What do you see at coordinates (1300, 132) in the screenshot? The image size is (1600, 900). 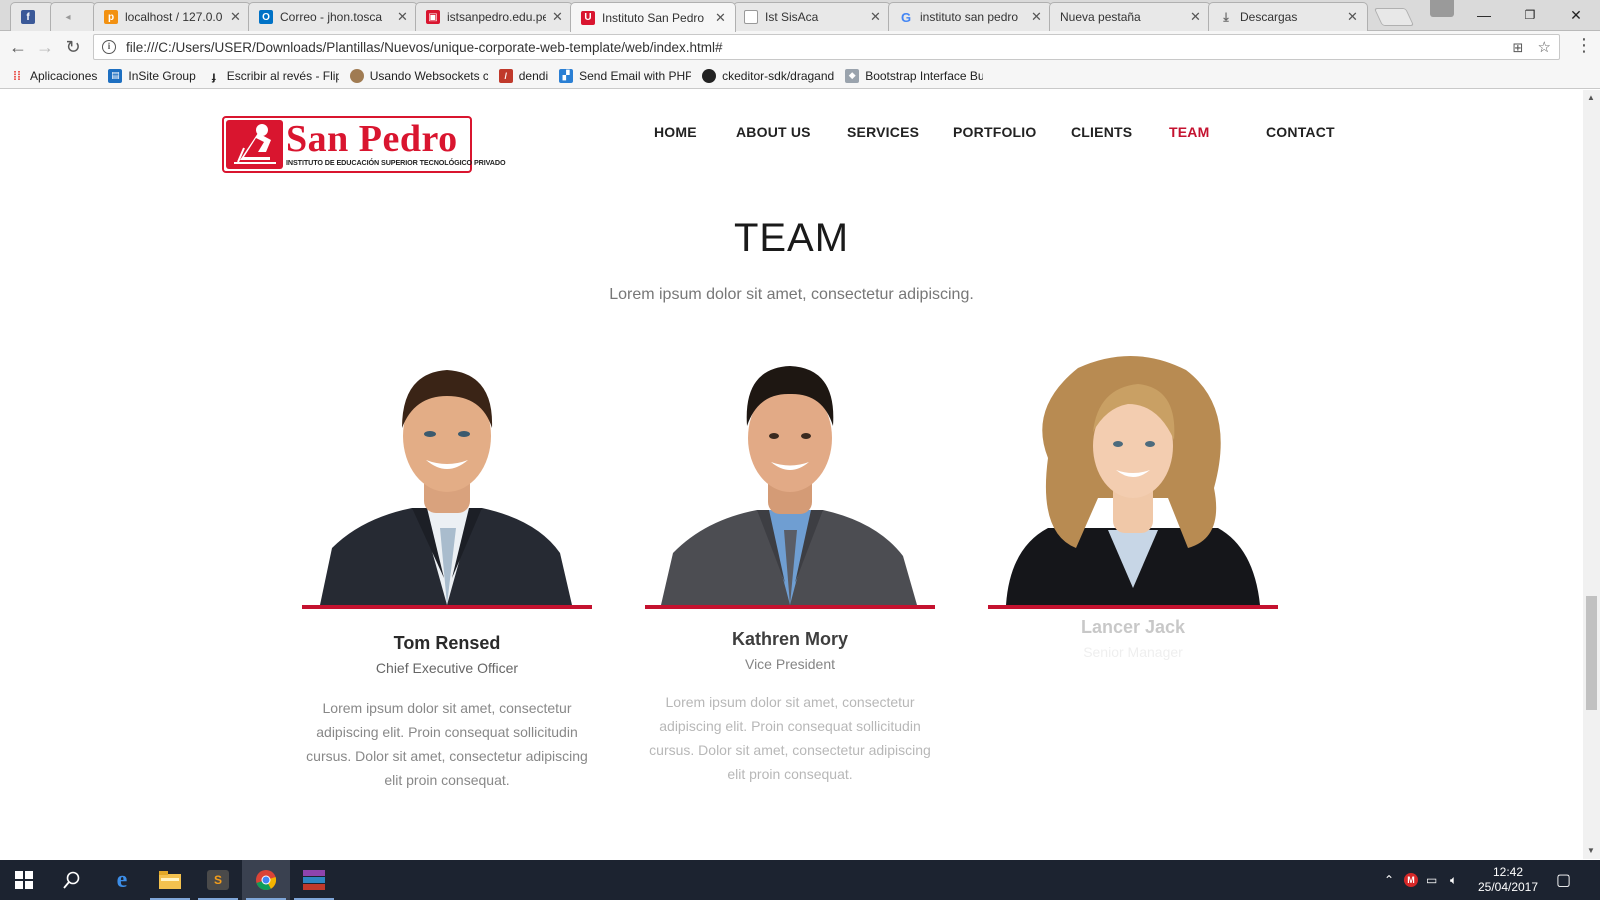 I see `nav-contact: CONTACT` at bounding box center [1300, 132].